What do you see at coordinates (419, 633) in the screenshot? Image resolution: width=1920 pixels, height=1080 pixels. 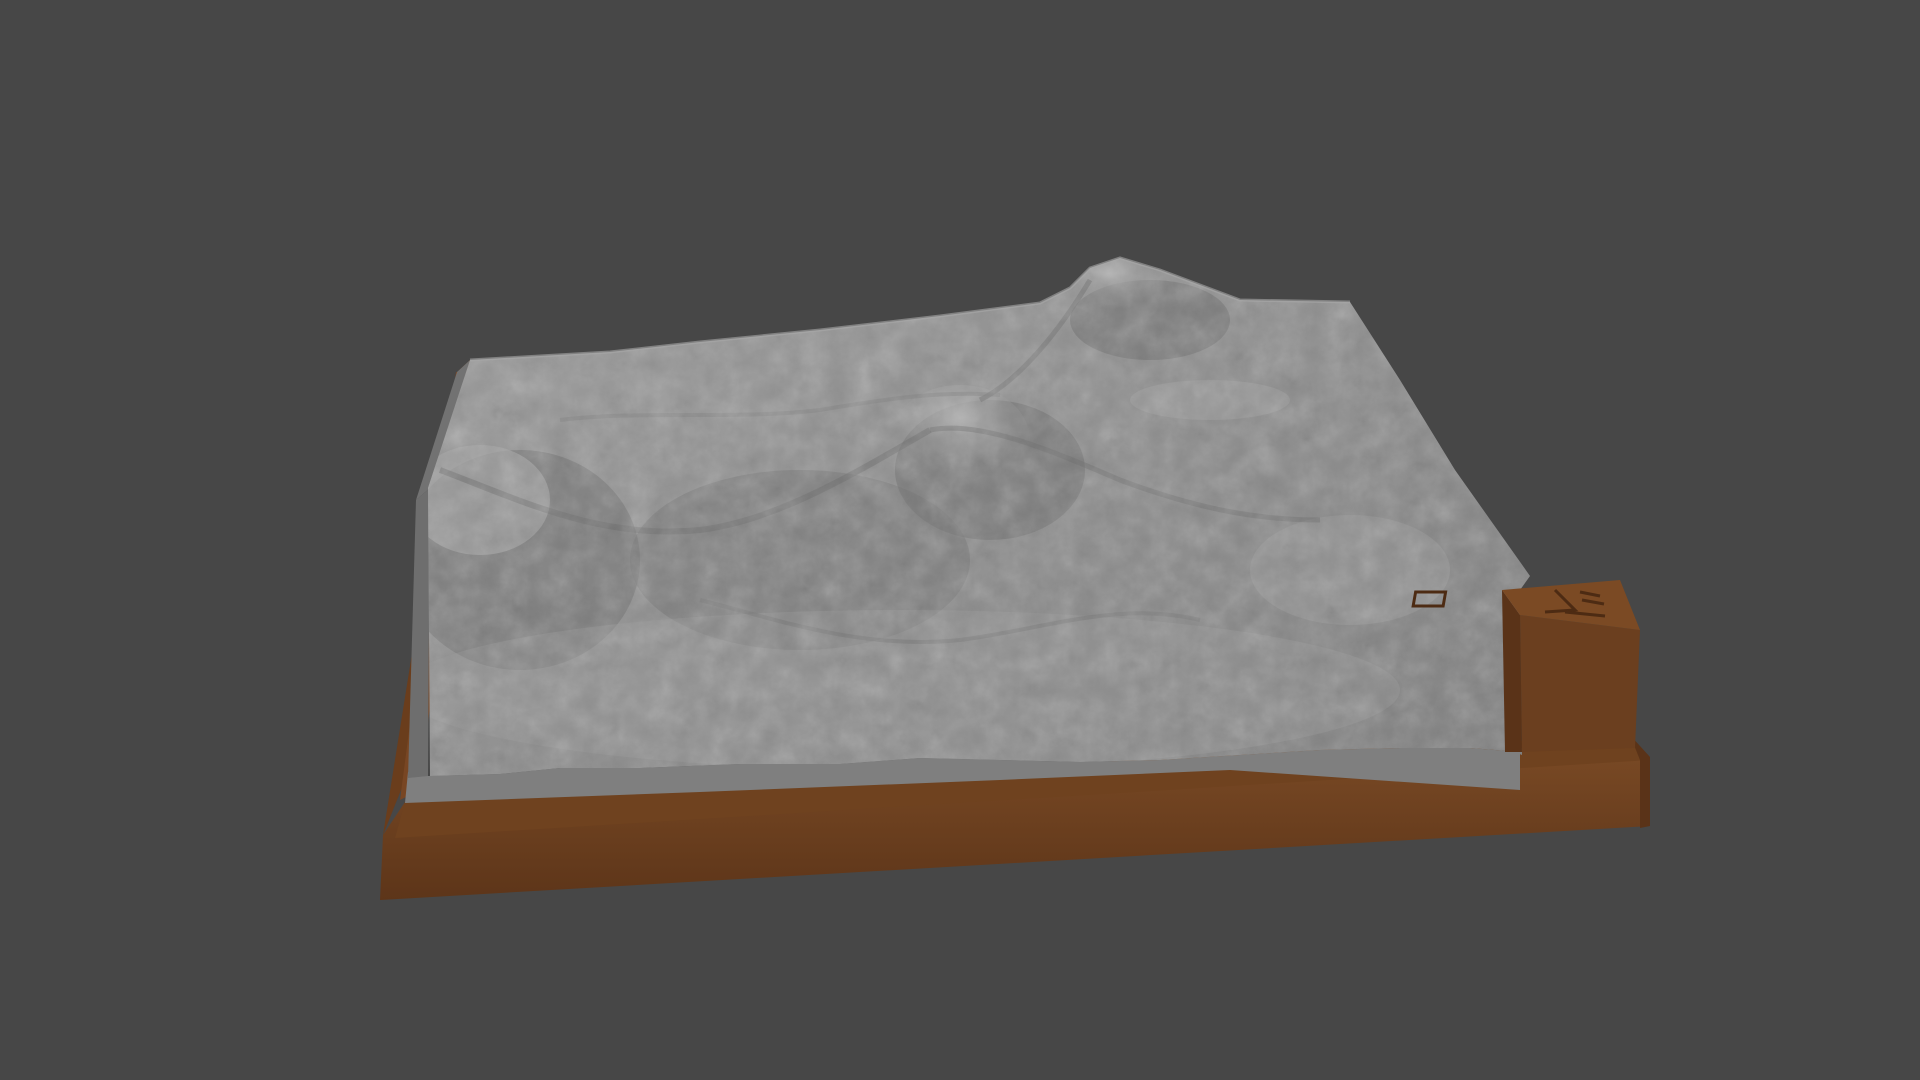 I see `terrain-left-wall` at bounding box center [419, 633].